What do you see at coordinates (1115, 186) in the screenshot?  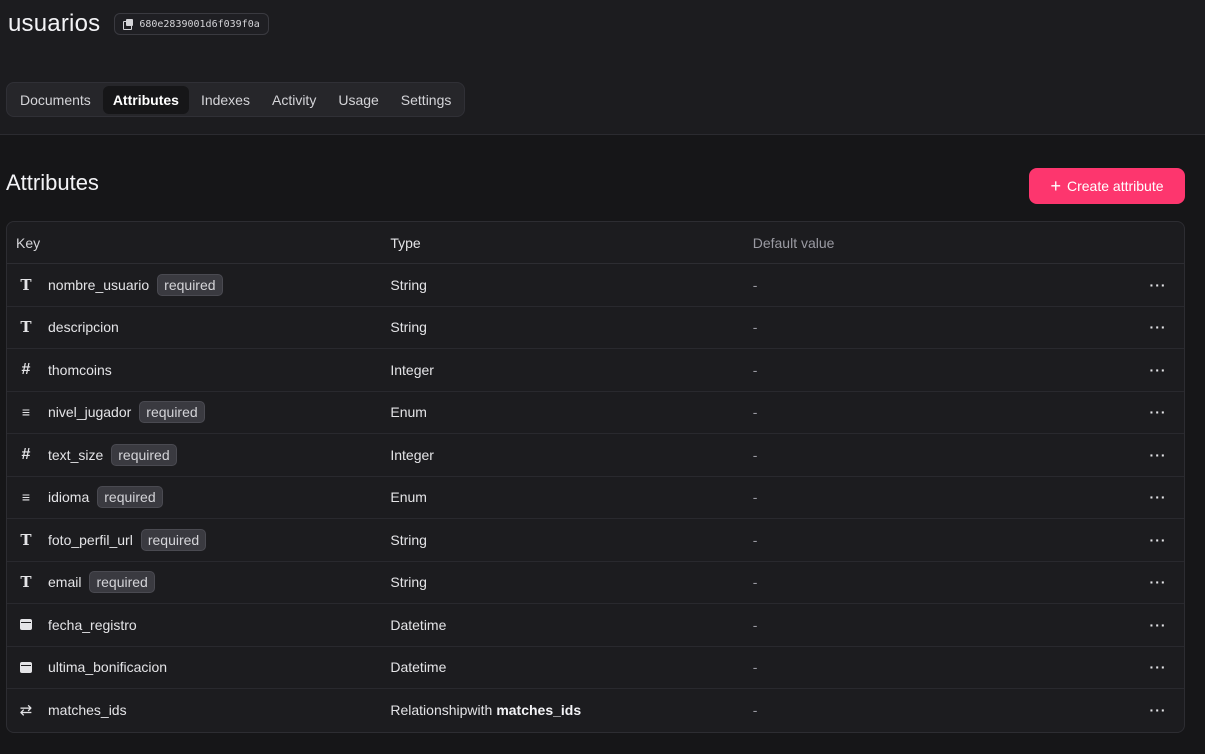 I see `create-attribute-label: Create attribute` at bounding box center [1115, 186].